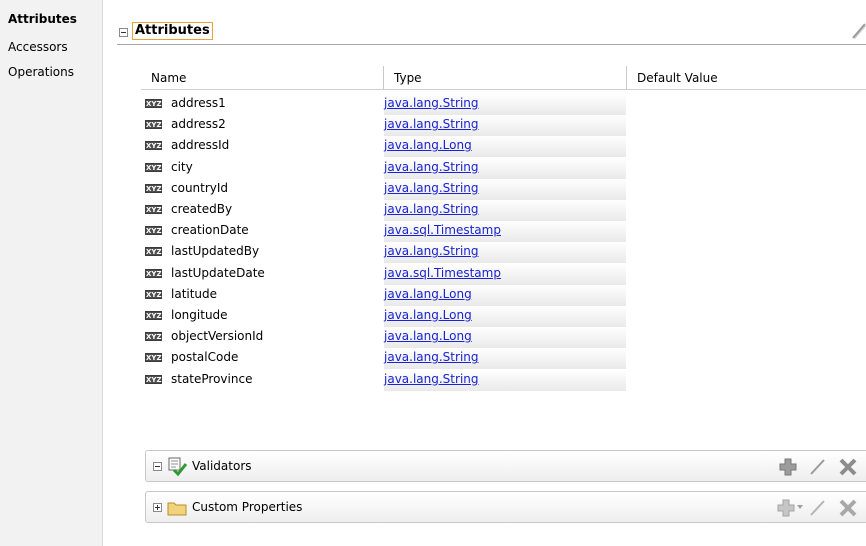  I want to click on table-row: XYZ countryId java.lang.String, so click(384, 189).